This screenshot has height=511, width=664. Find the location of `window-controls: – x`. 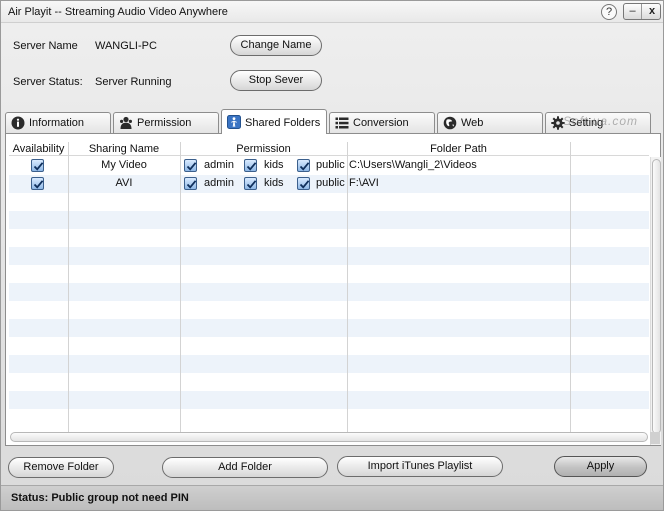

window-controls: – x is located at coordinates (642, 11).